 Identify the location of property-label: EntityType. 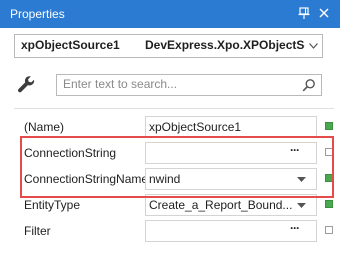
(52, 205).